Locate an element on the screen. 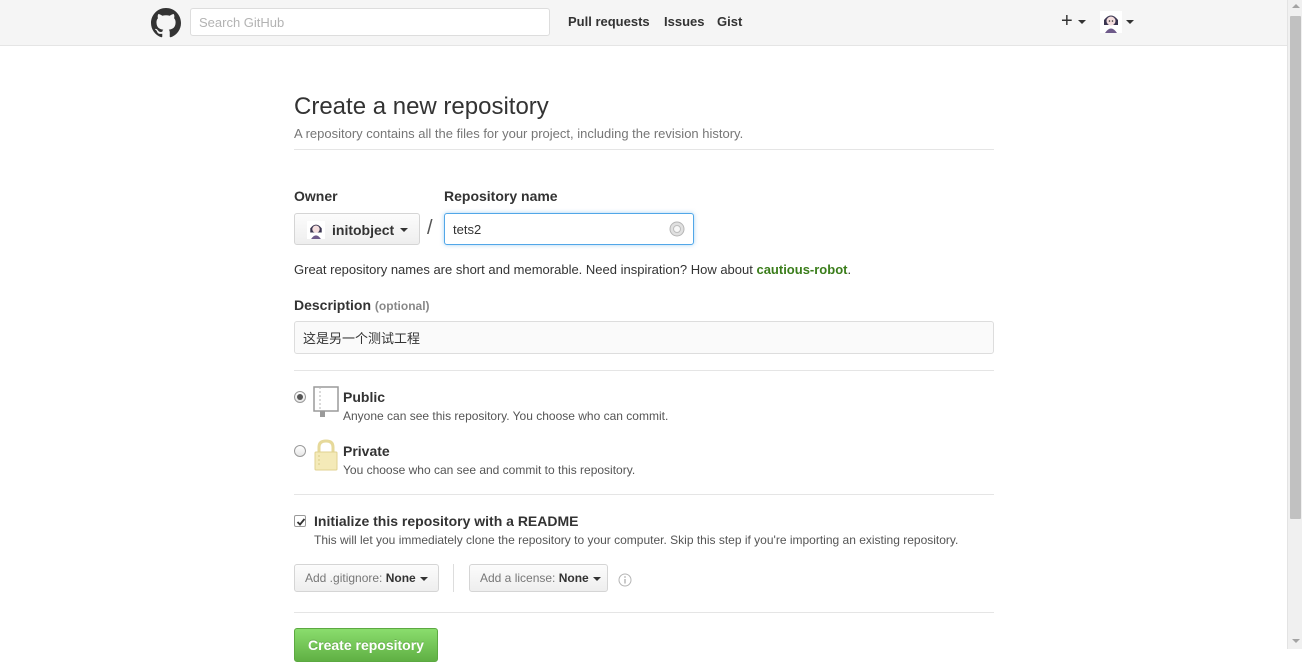  checkmark-icon is located at coordinates (301, 522).